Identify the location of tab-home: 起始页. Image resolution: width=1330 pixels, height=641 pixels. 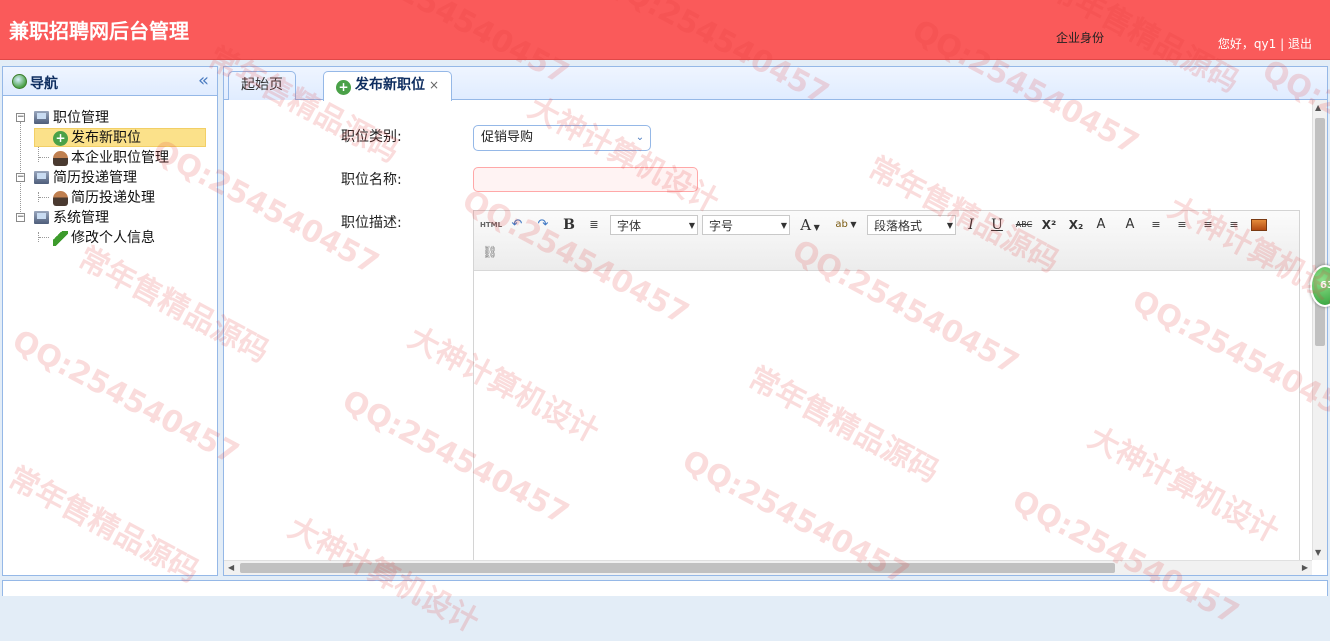
(262, 85).